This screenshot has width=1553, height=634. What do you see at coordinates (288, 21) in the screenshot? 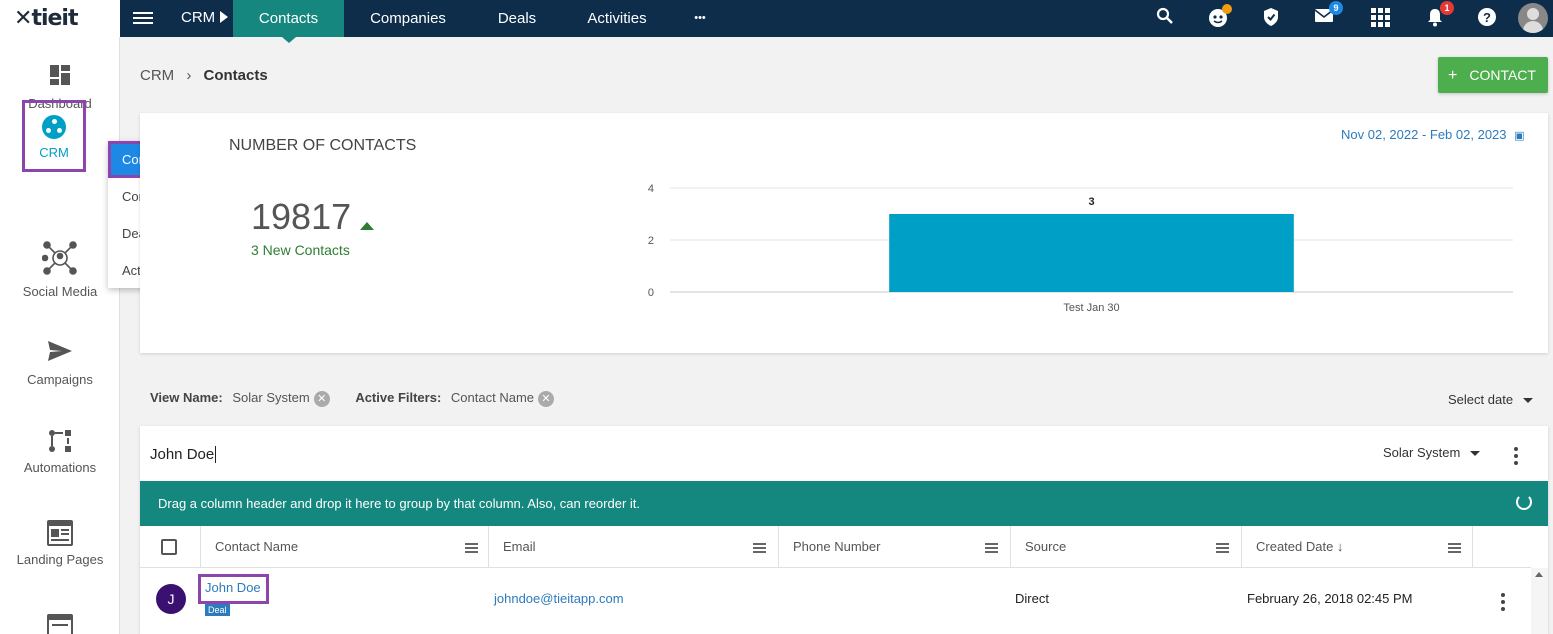
I see `tab-contacts: Contacts` at bounding box center [288, 21].